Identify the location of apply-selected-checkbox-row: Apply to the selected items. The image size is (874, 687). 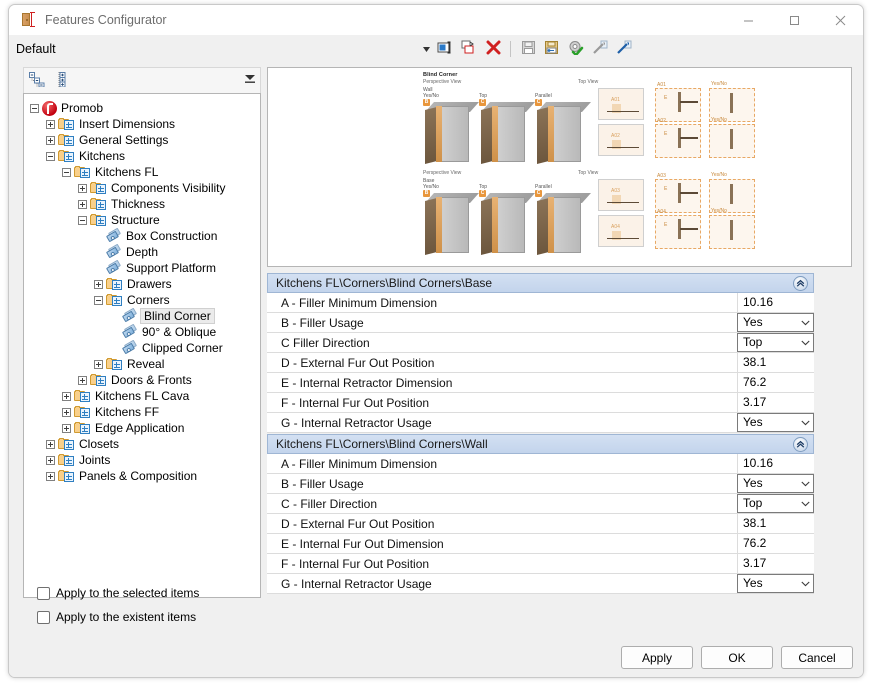
(118, 593).